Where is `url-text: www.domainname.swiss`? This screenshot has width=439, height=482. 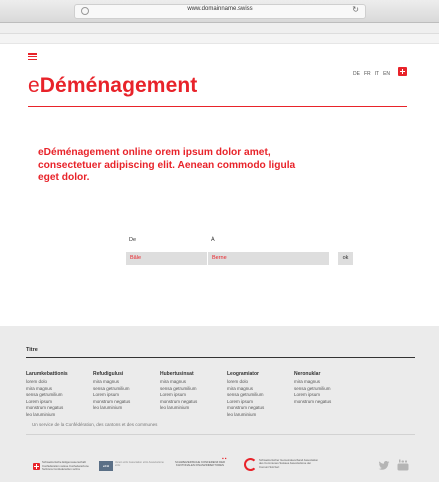
url-text: www.domainname.swiss is located at coordinates (220, 9).